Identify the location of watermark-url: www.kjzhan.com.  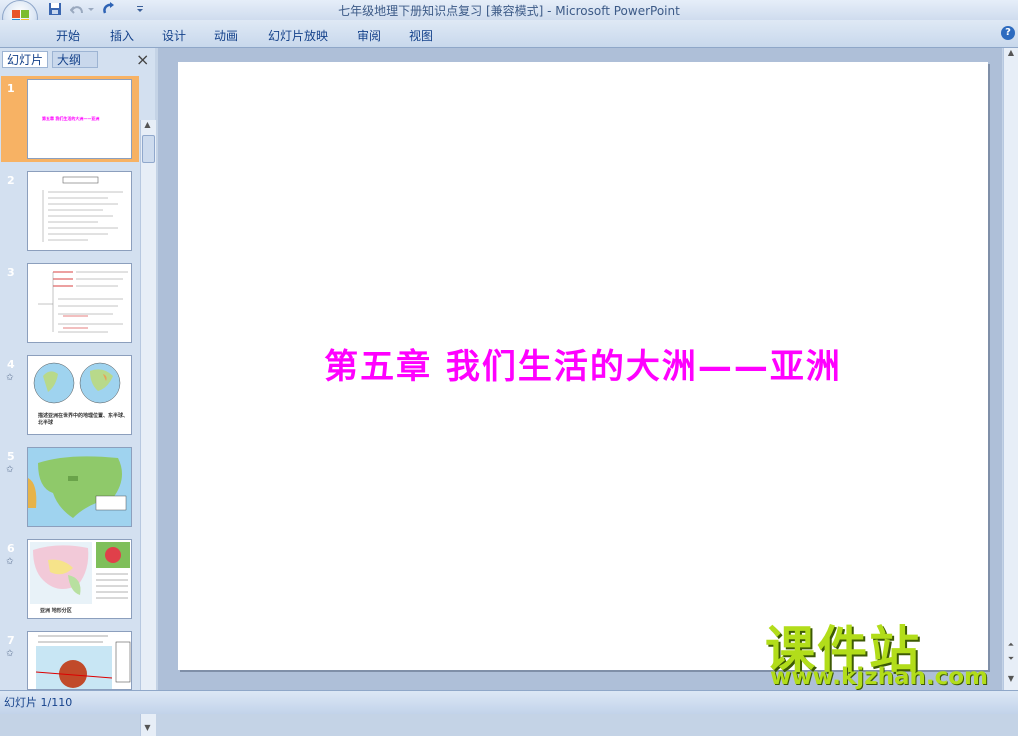
(879, 677).